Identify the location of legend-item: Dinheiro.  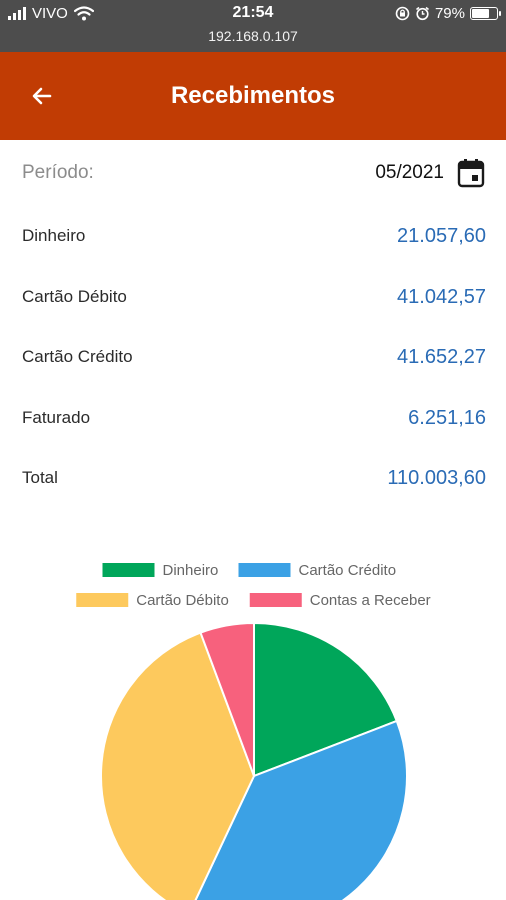
(160, 570).